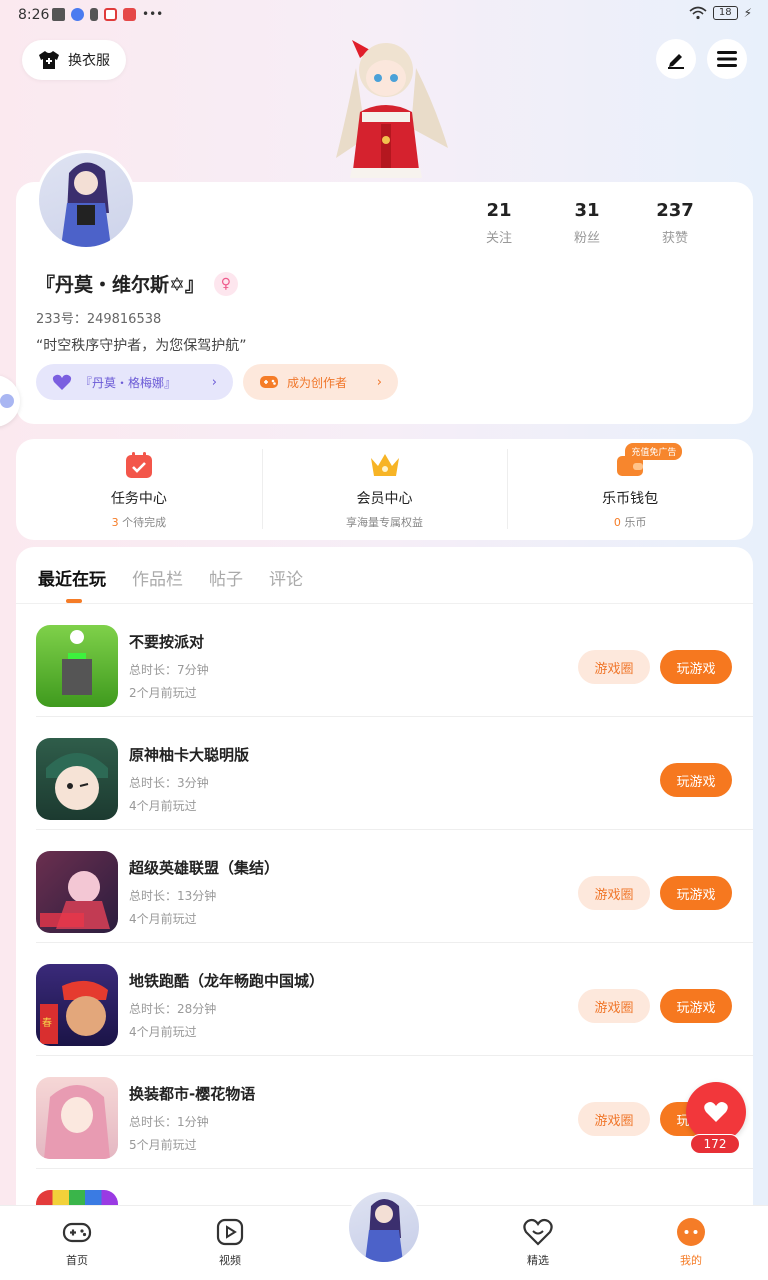 This screenshot has height=1280, width=768. What do you see at coordinates (499, 223) in the screenshot?
I see `following-stat: 21 关注` at bounding box center [499, 223].